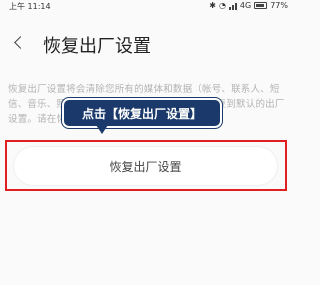 The width and height of the screenshot is (320, 285). I want to click on battery-percent: 77%, so click(279, 5).